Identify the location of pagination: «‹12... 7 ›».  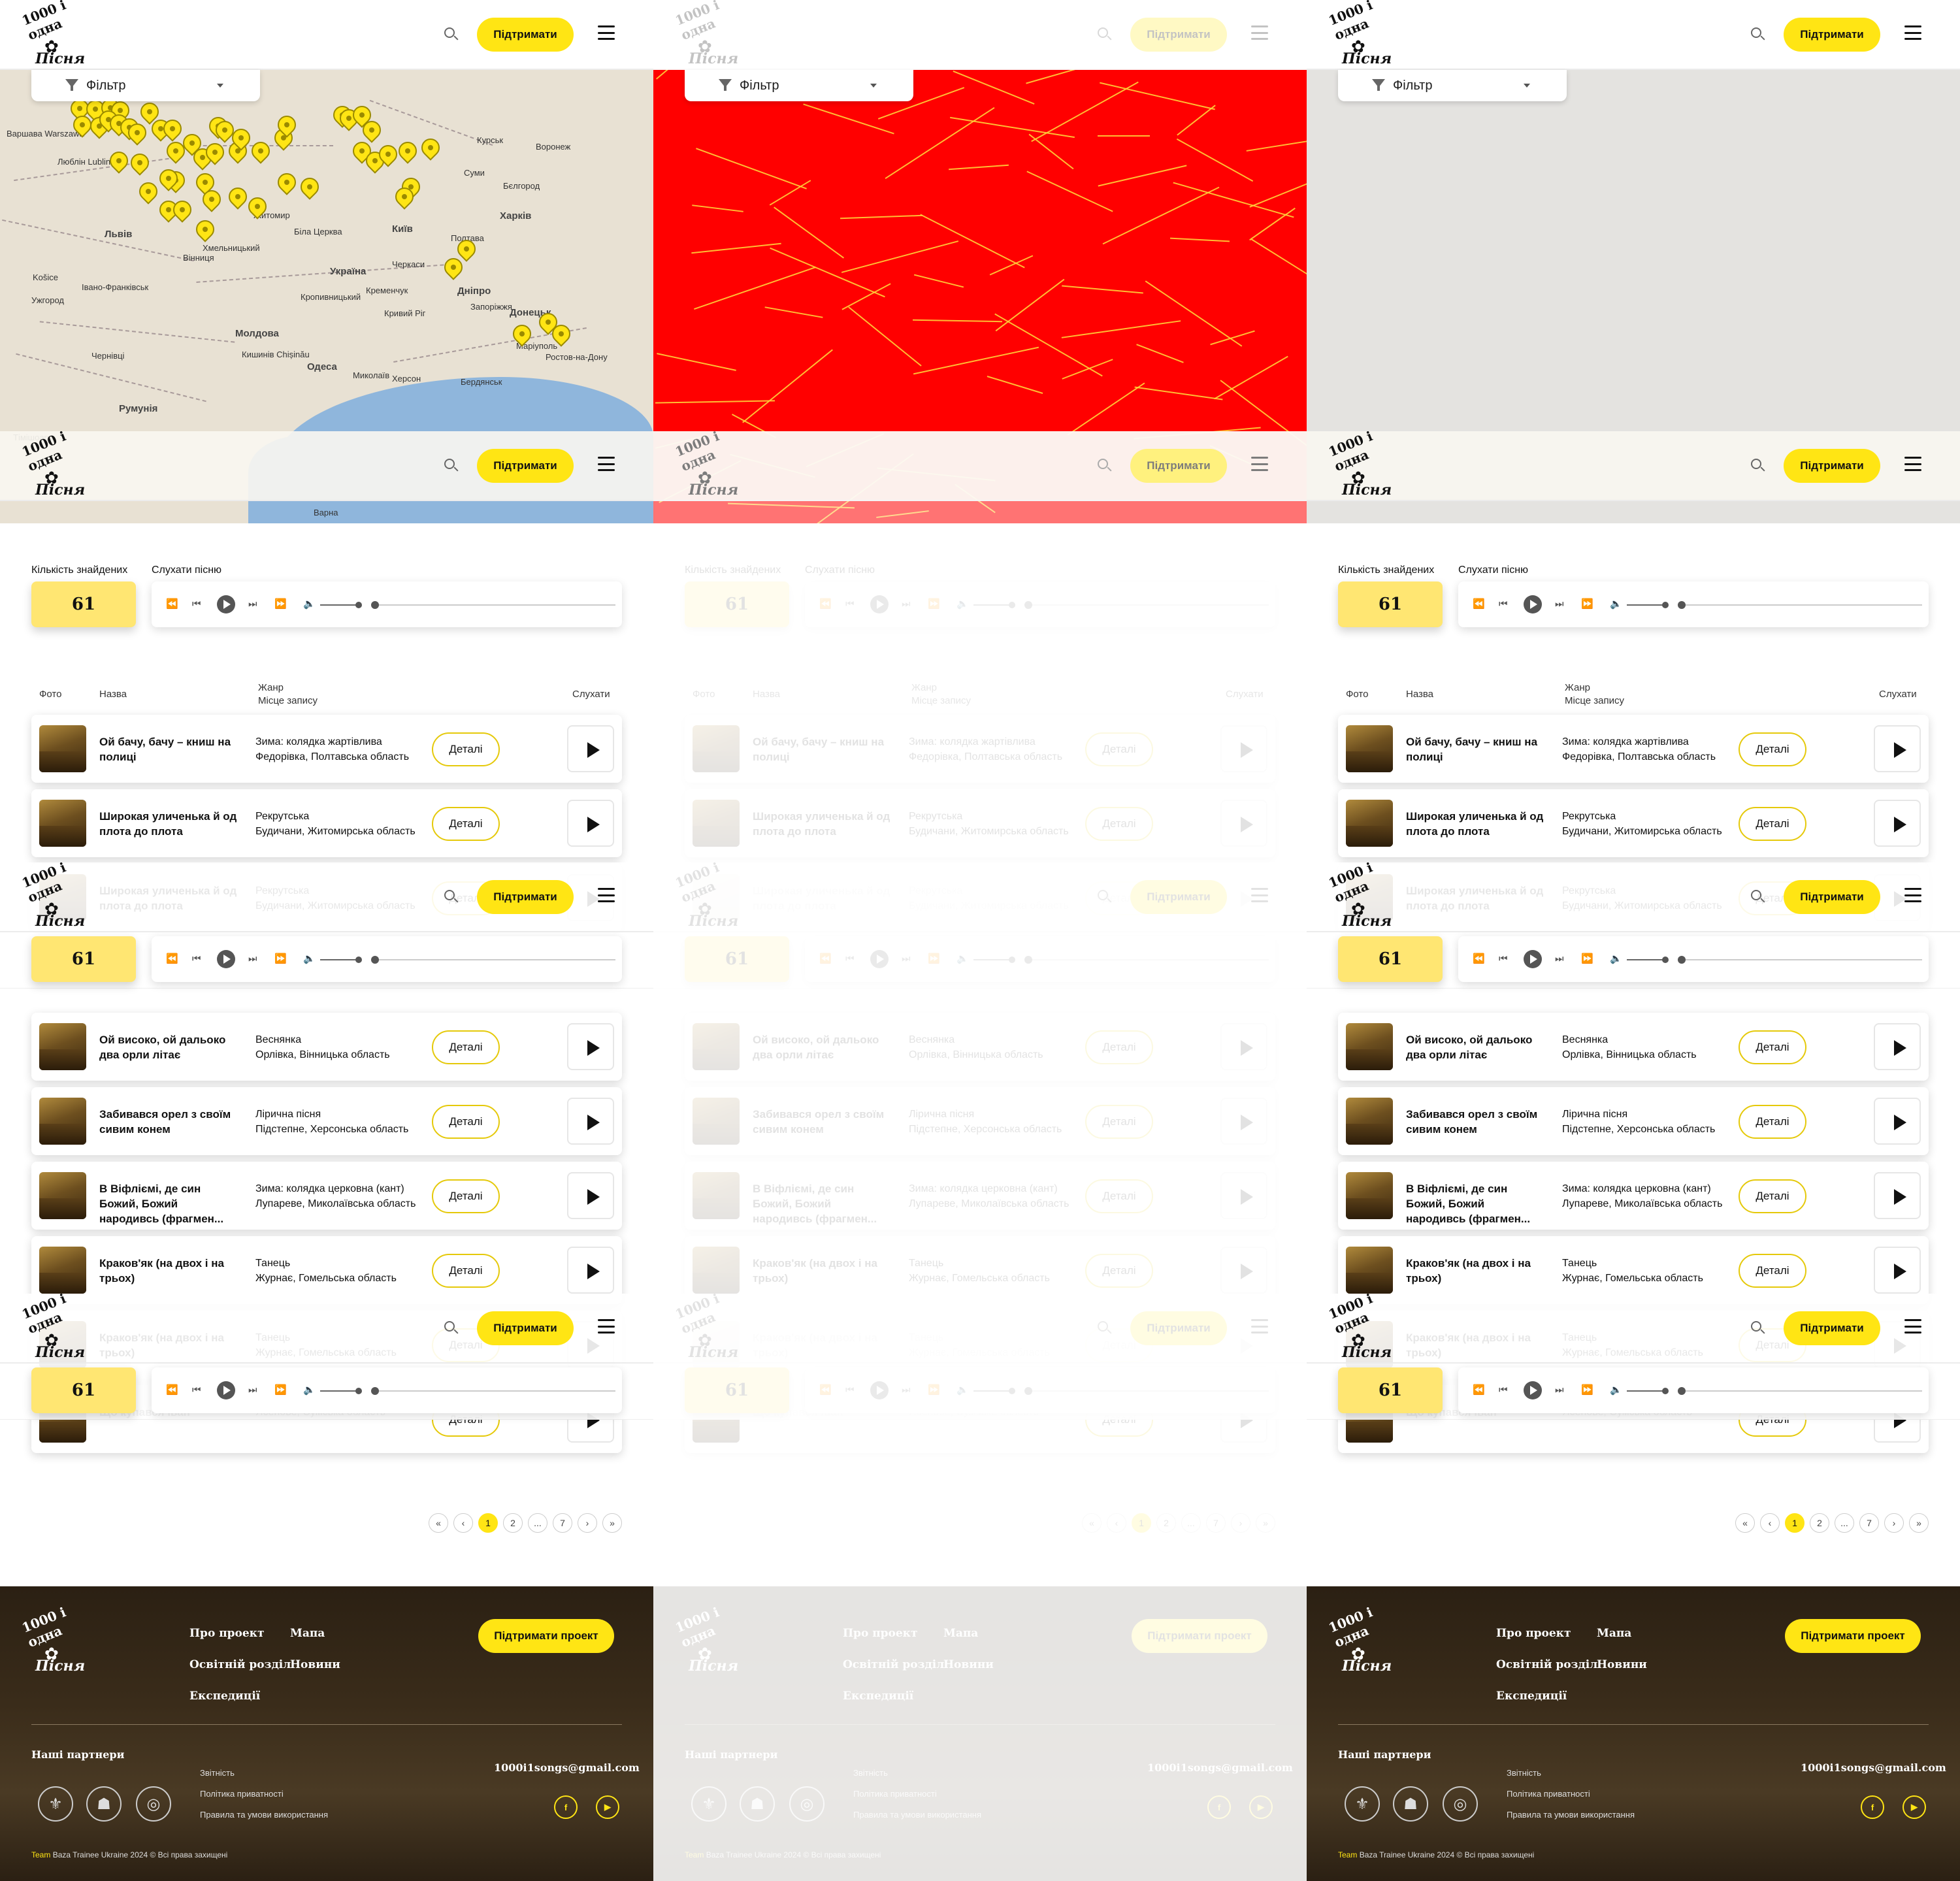
(525, 1523).